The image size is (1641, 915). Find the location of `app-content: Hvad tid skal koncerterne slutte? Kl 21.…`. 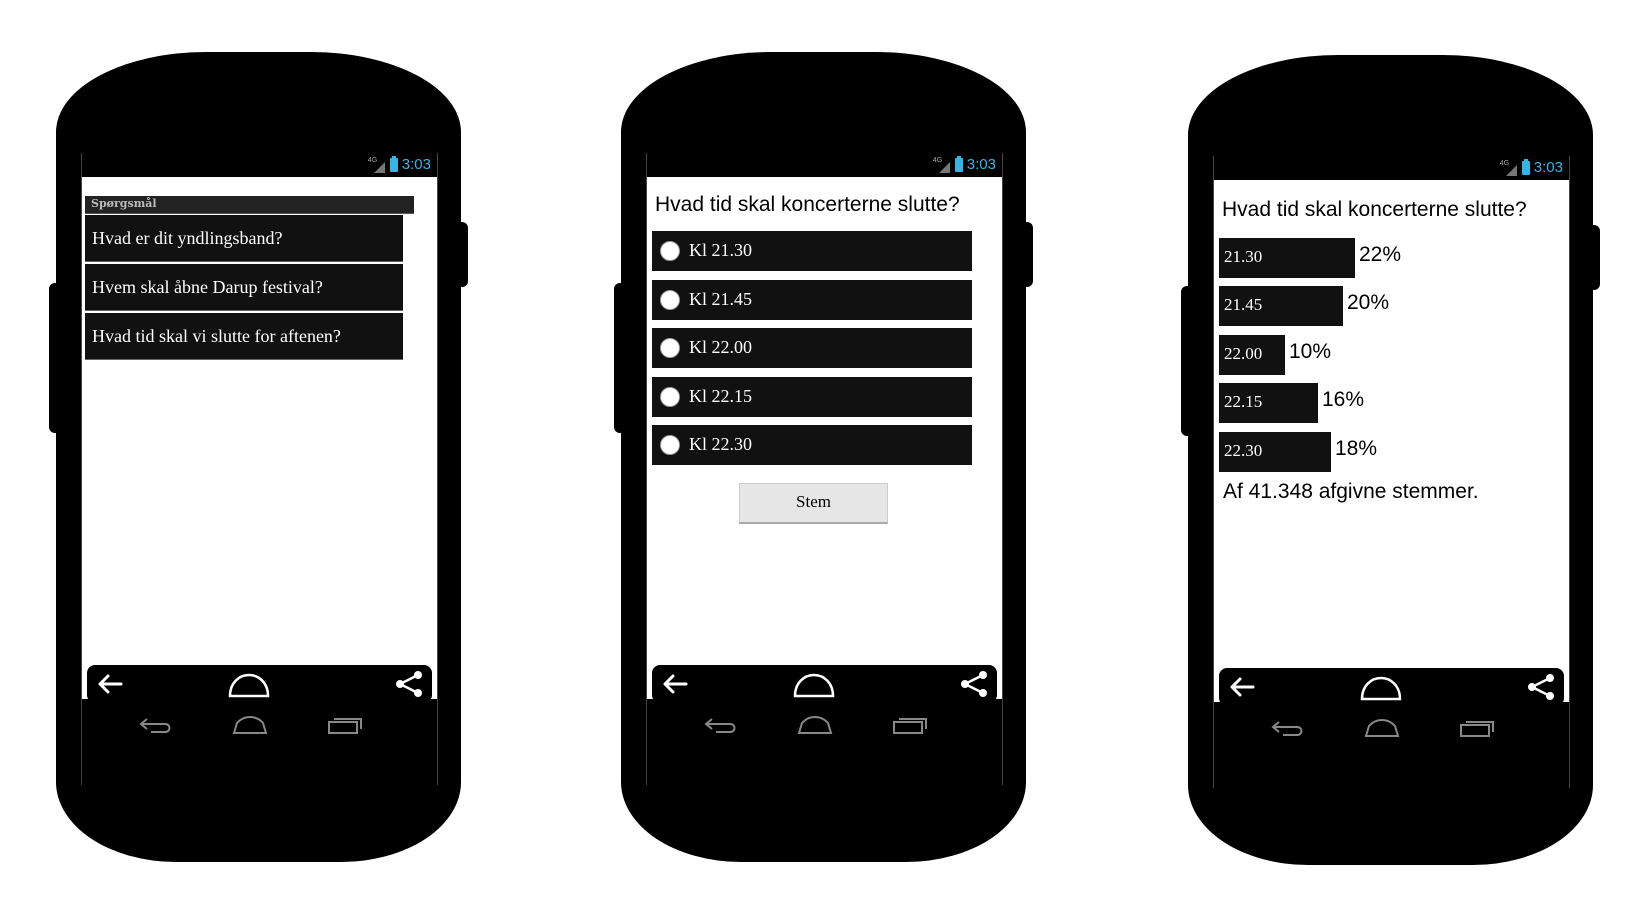

app-content: Hvad tid skal koncerterne slutte? Kl 21.… is located at coordinates (824, 440).